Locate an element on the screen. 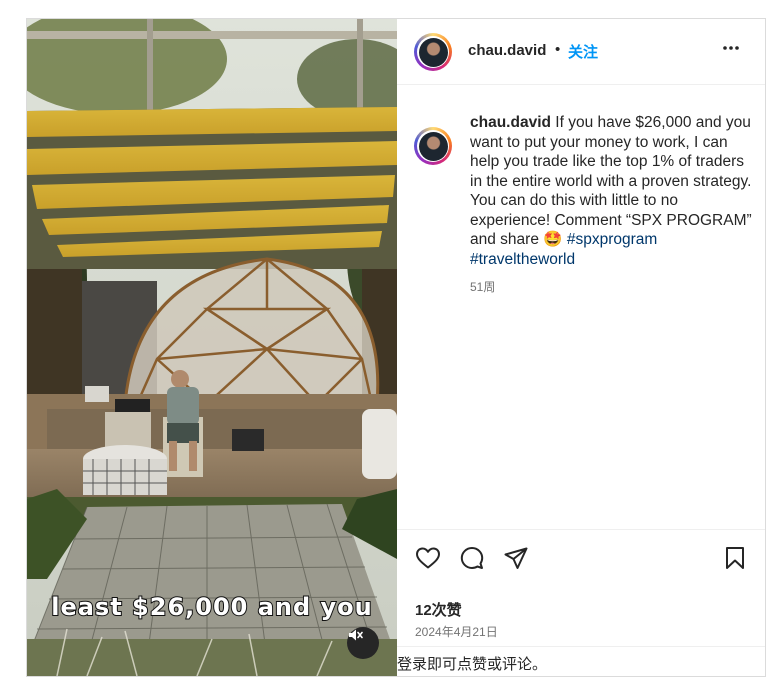 This screenshot has height=693, width=784. video-caption-overlay: least $26,000 and you is located at coordinates (211, 607).